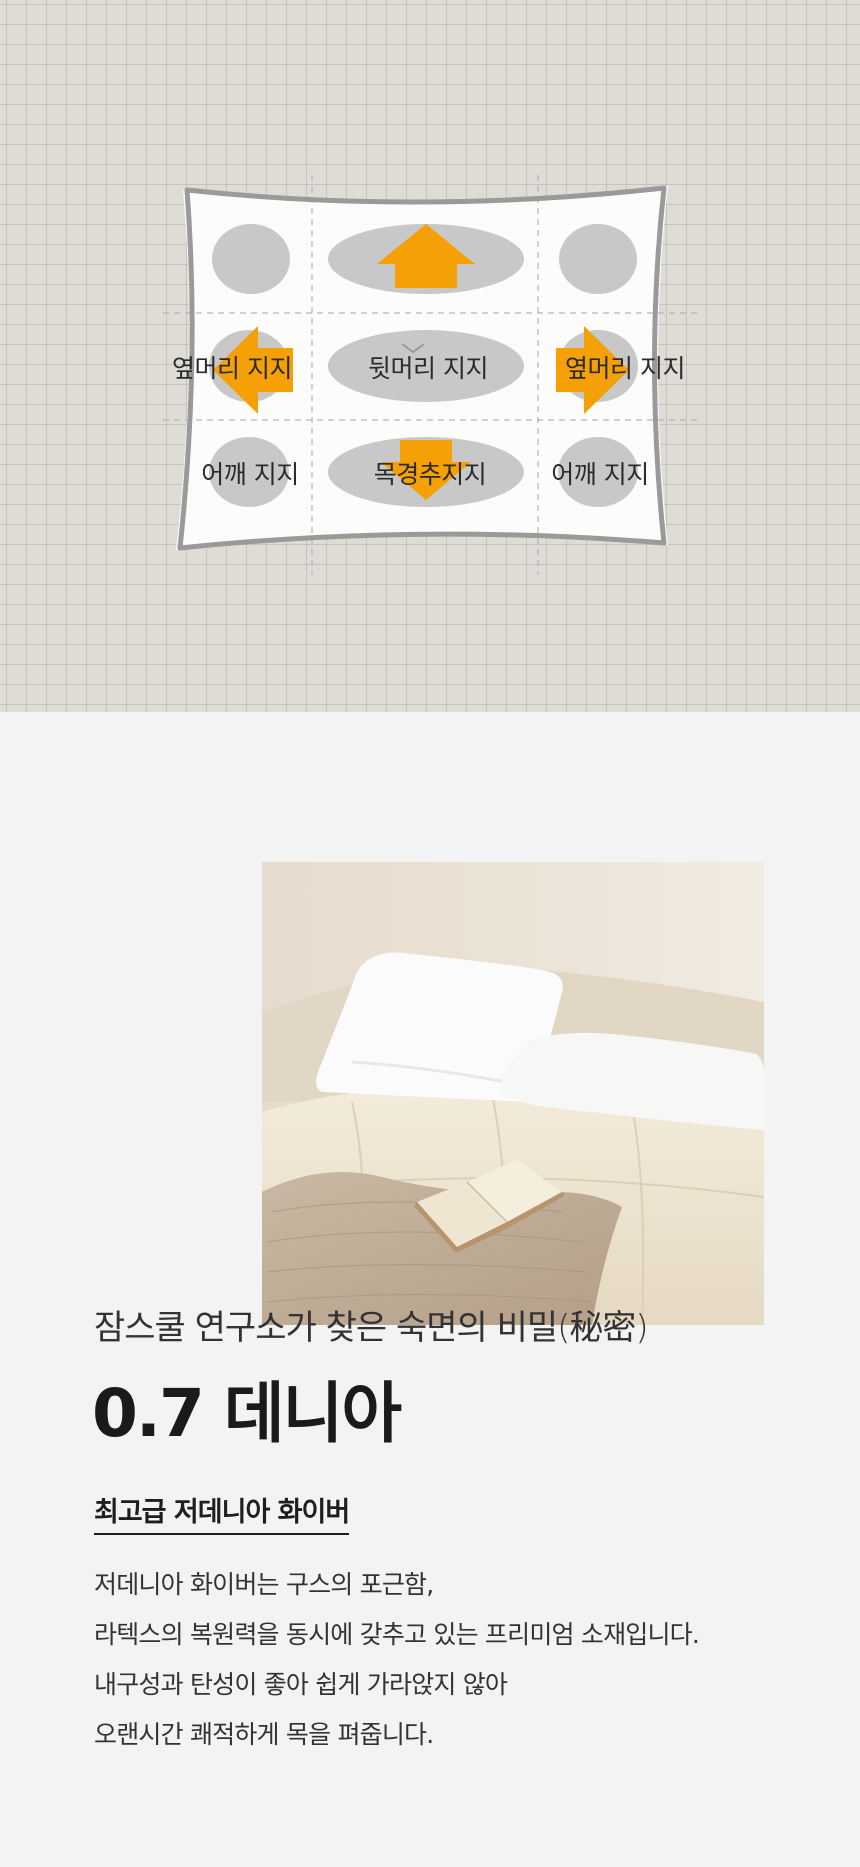  What do you see at coordinates (625, 368) in the screenshot?
I see `label-side-head-right: 옆머리 지지` at bounding box center [625, 368].